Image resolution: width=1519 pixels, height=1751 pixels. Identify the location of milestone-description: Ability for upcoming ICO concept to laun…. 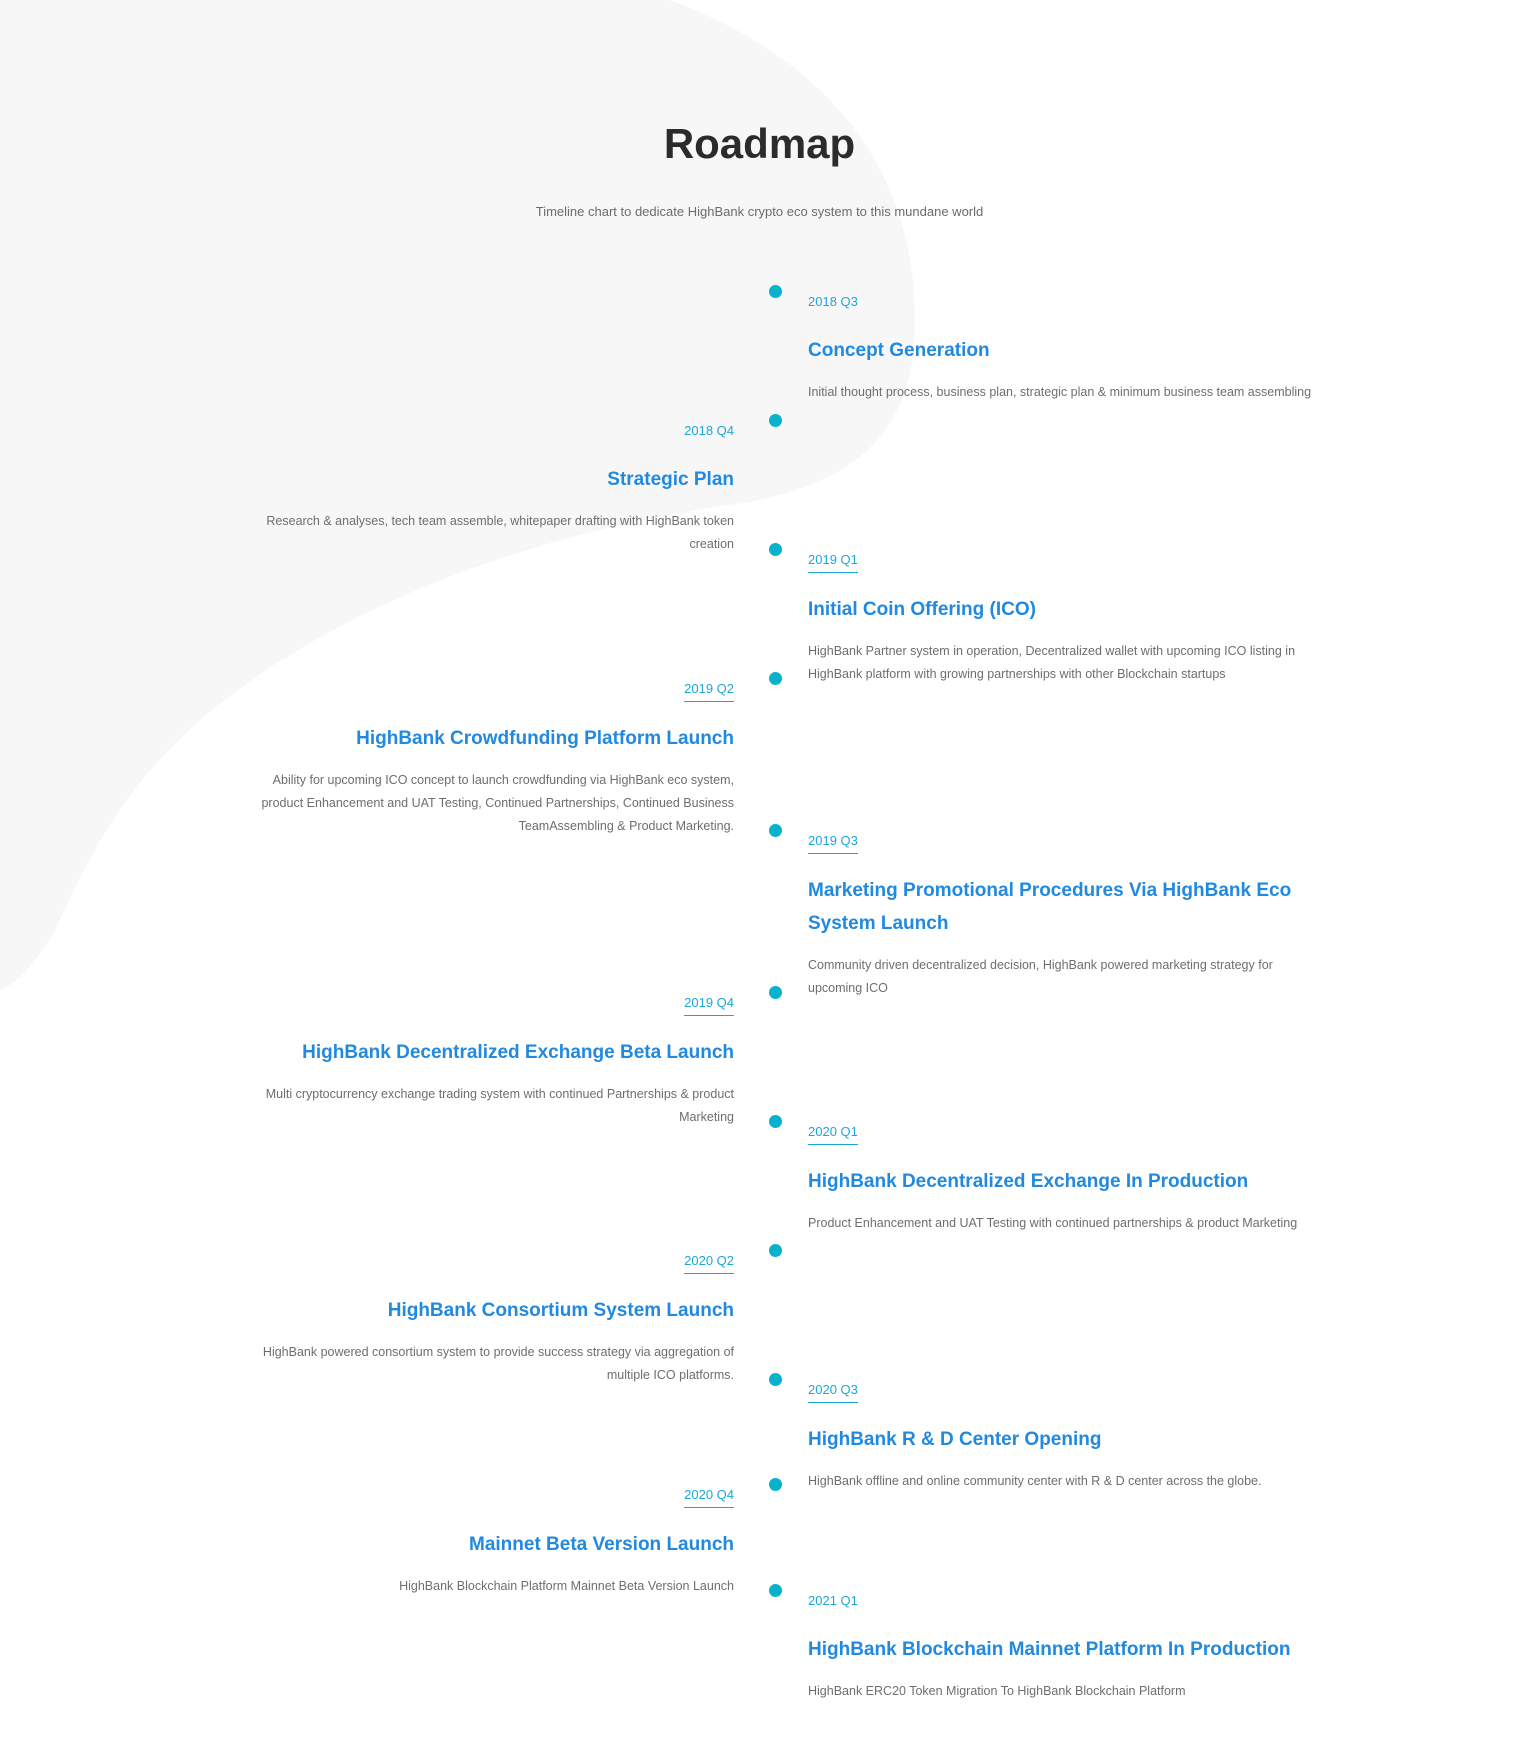
(497, 803).